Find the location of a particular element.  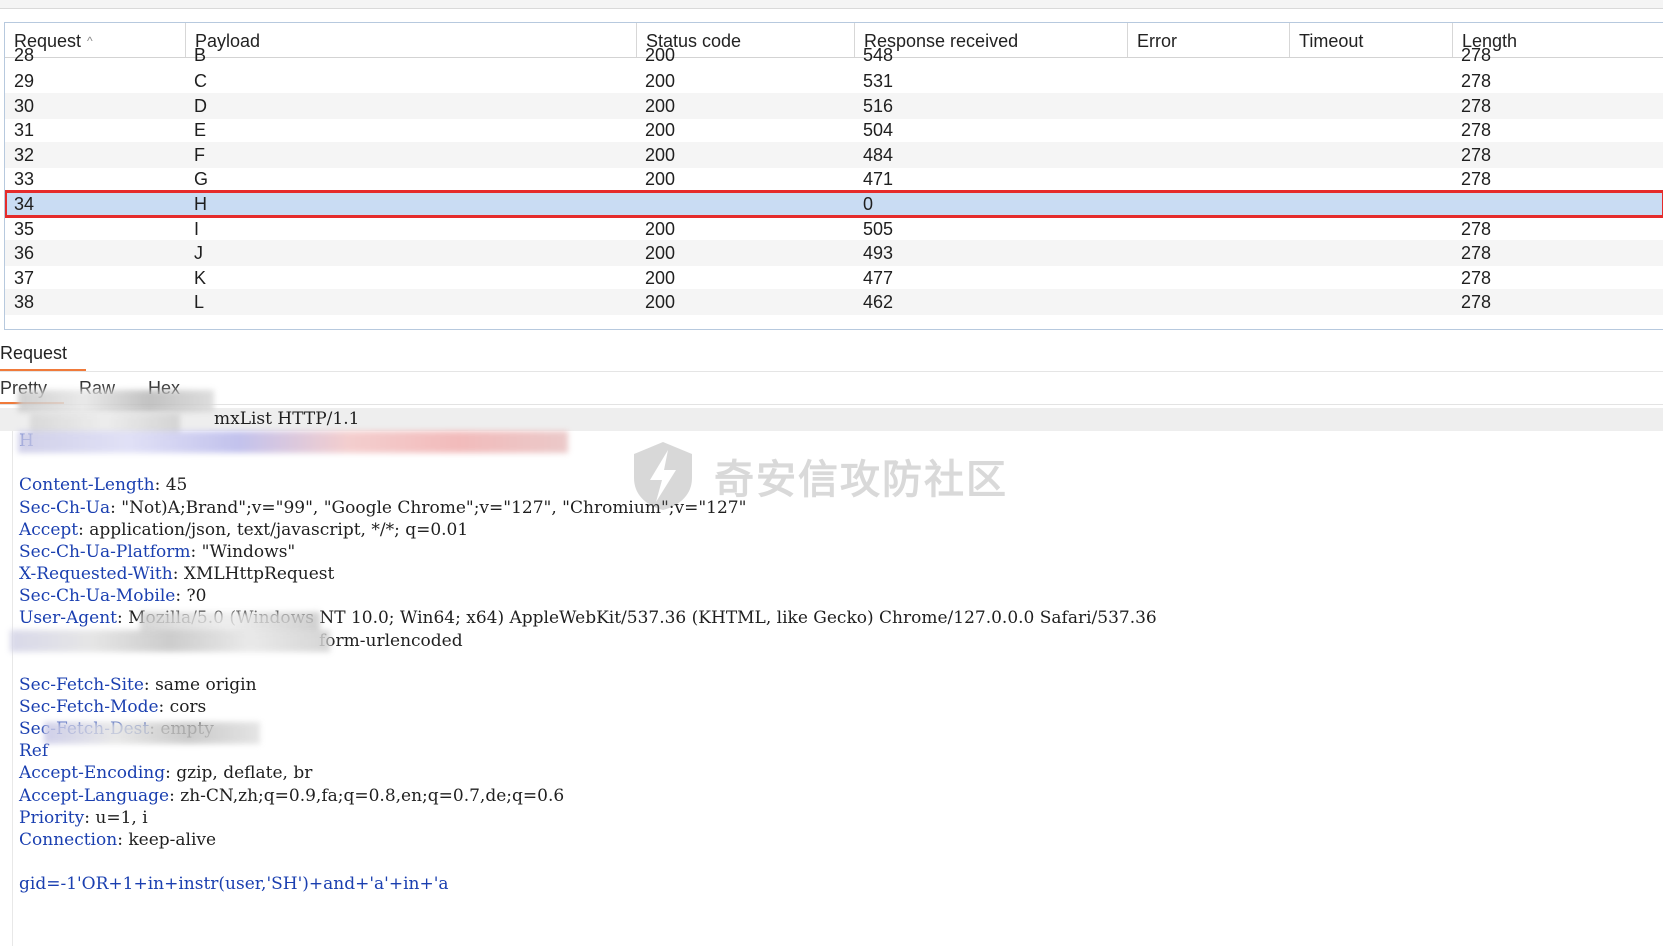

cell-request: 28 is located at coordinates (24, 55).